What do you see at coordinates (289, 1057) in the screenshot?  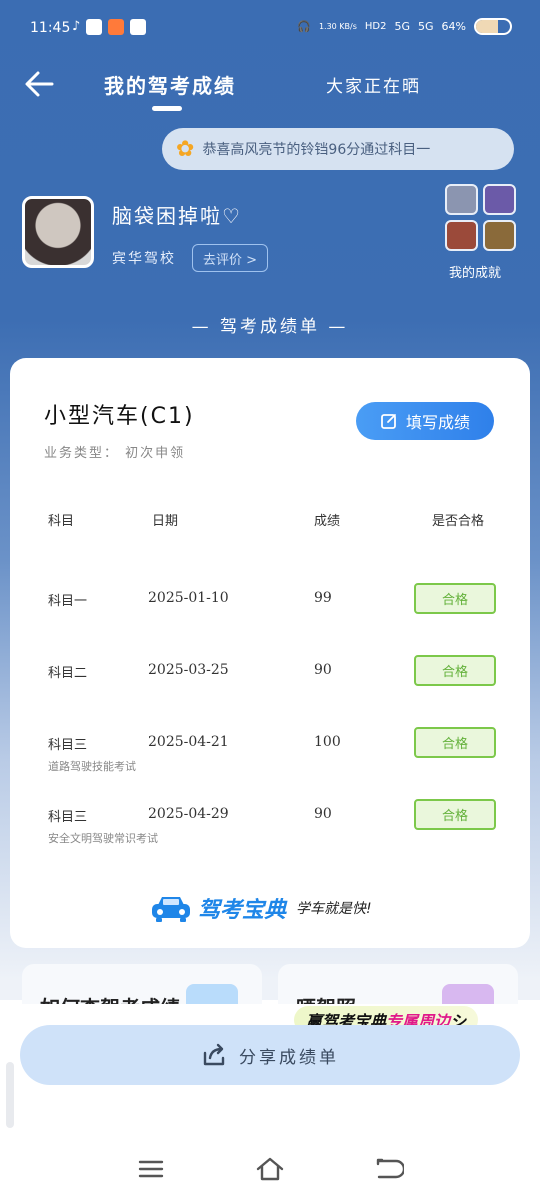 I see `share-label: 分享成绩单` at bounding box center [289, 1057].